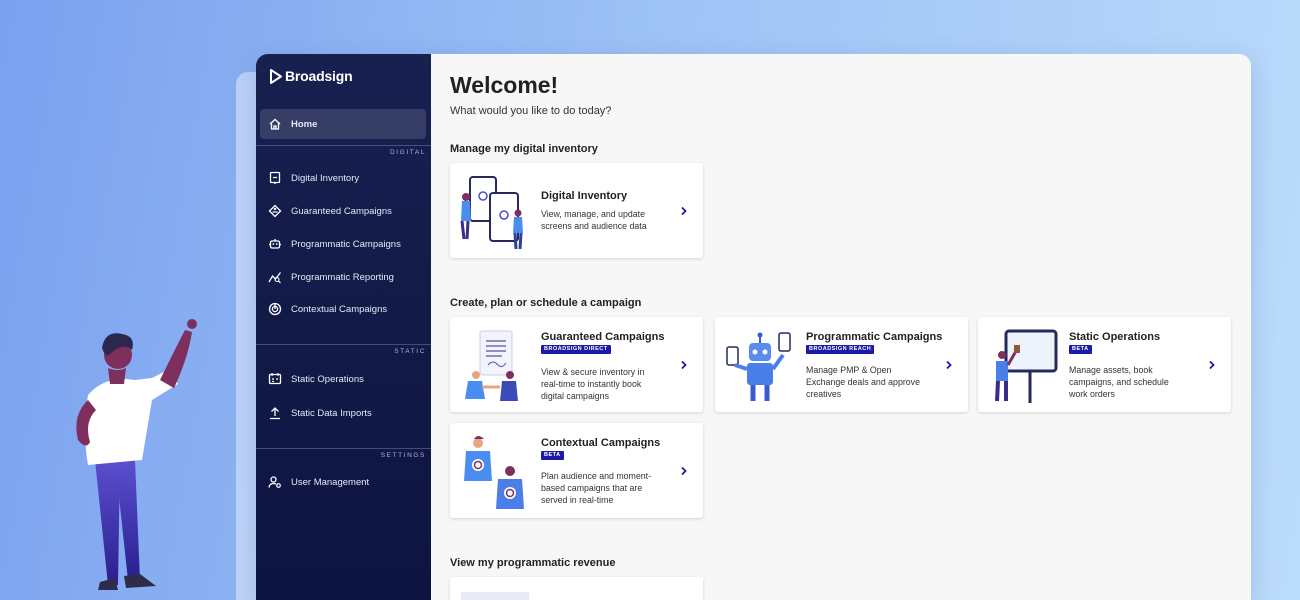  I want to click on section-label-static: STATIC, so click(410, 351).